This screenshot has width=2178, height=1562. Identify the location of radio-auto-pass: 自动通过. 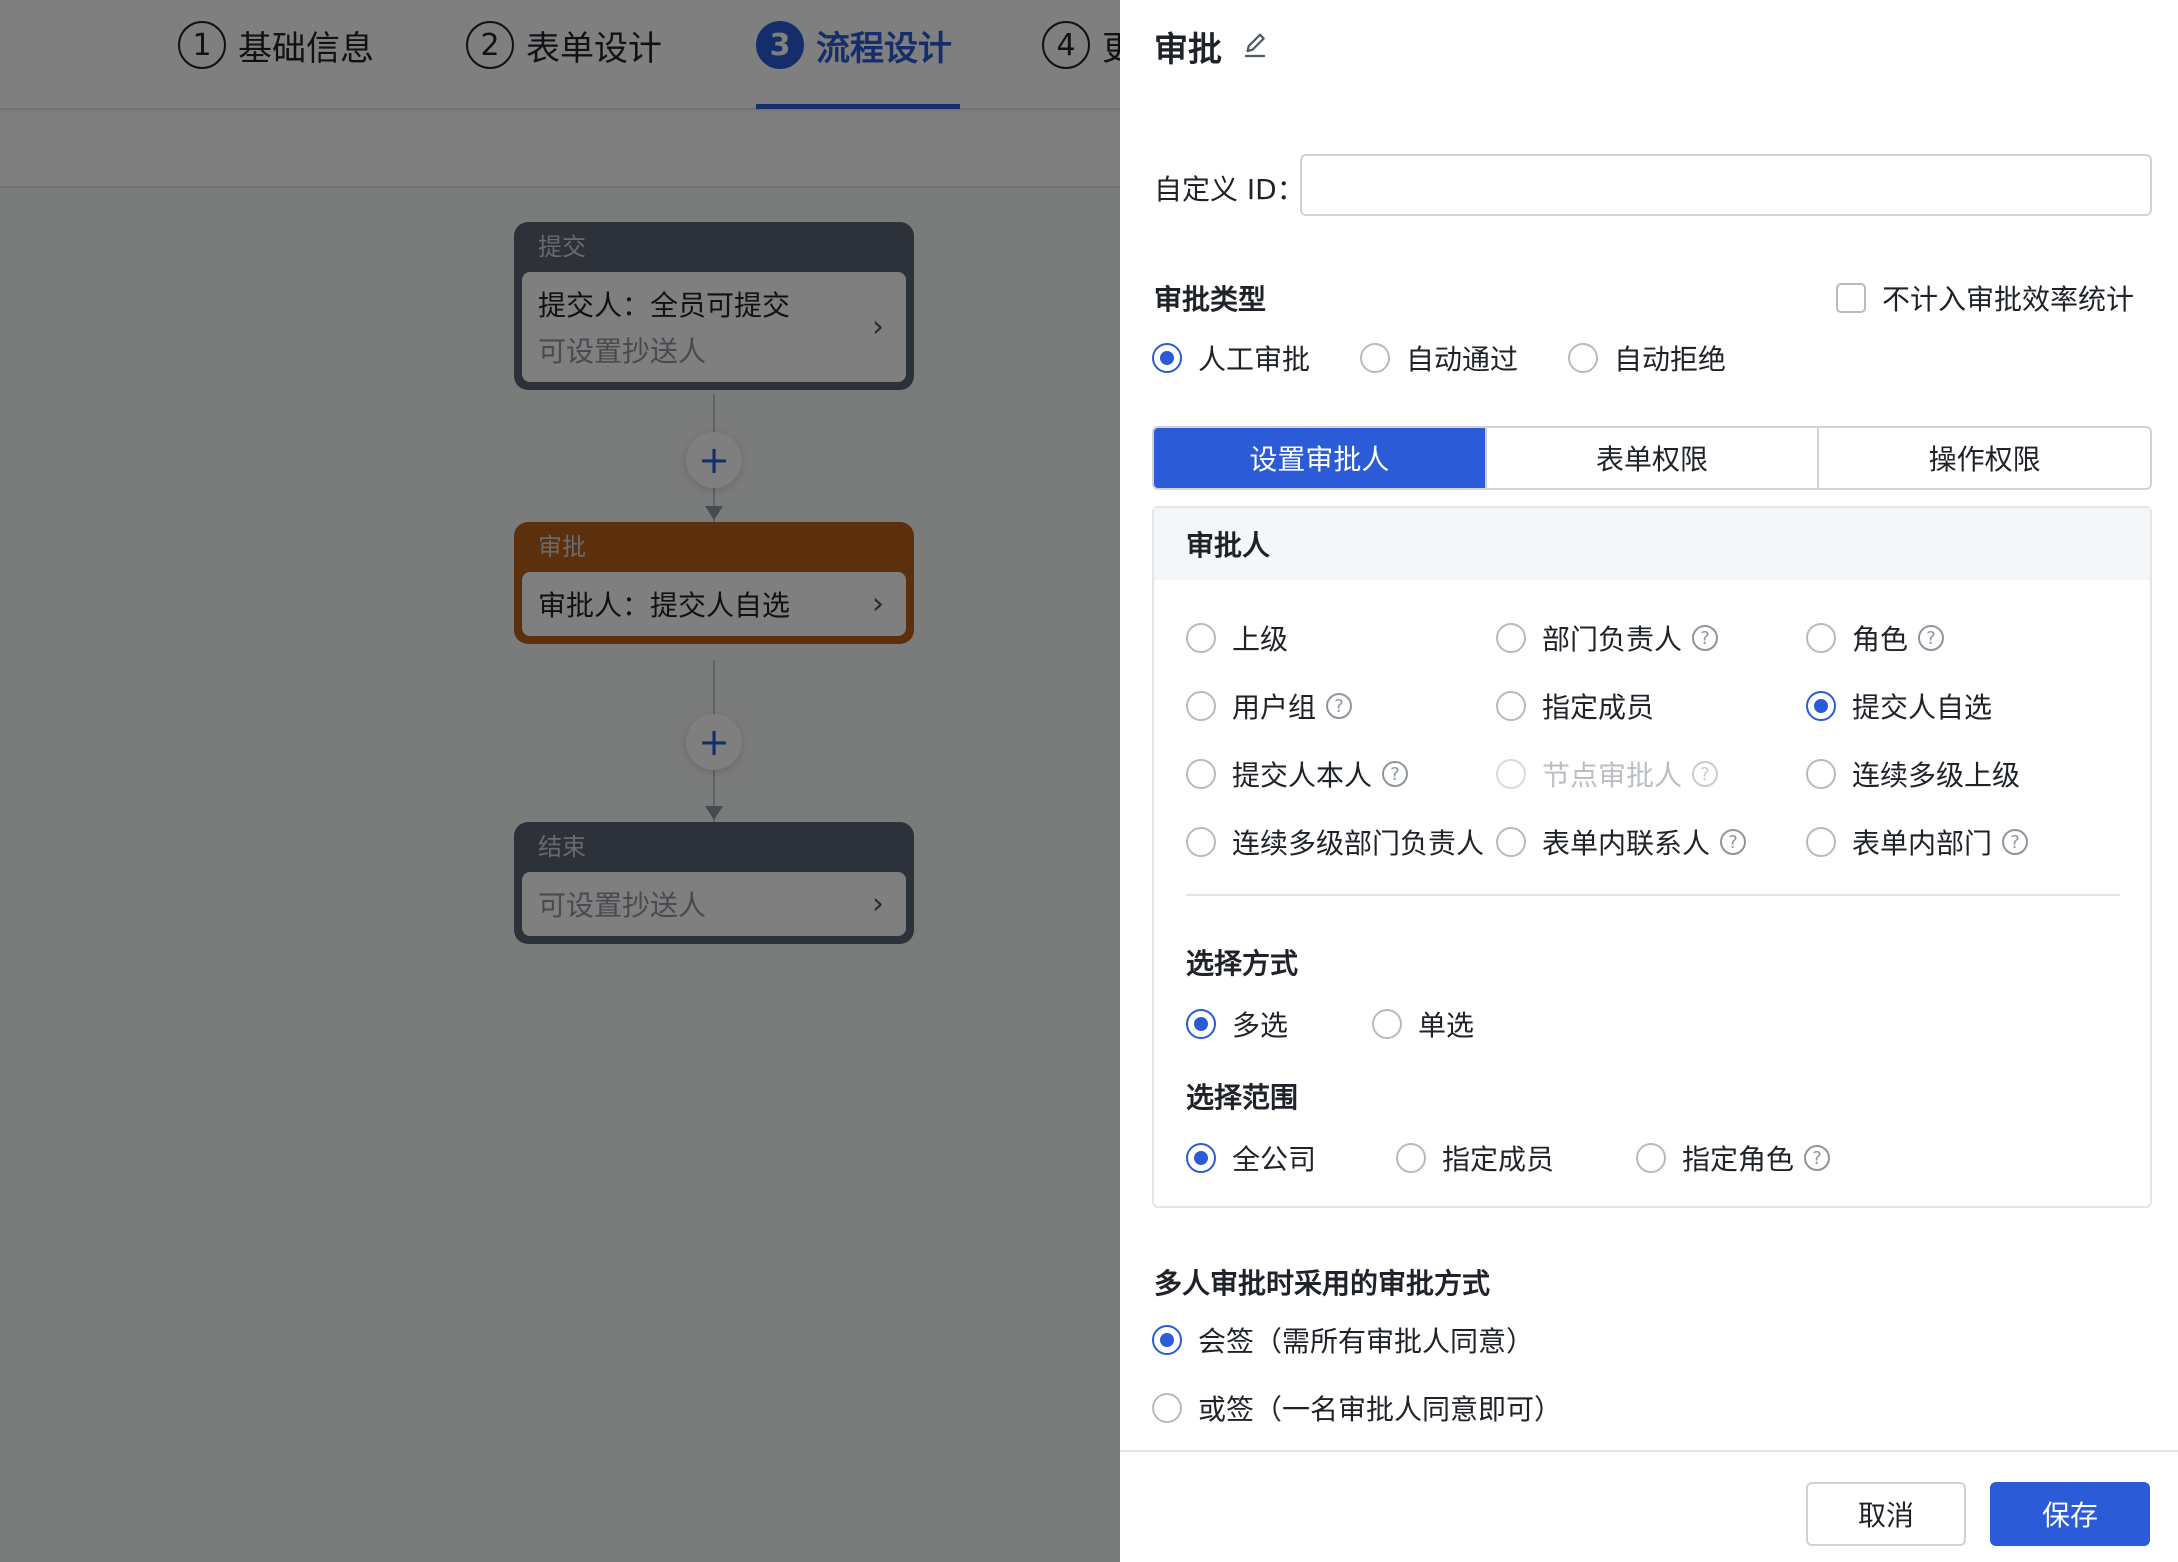
(1439, 358).